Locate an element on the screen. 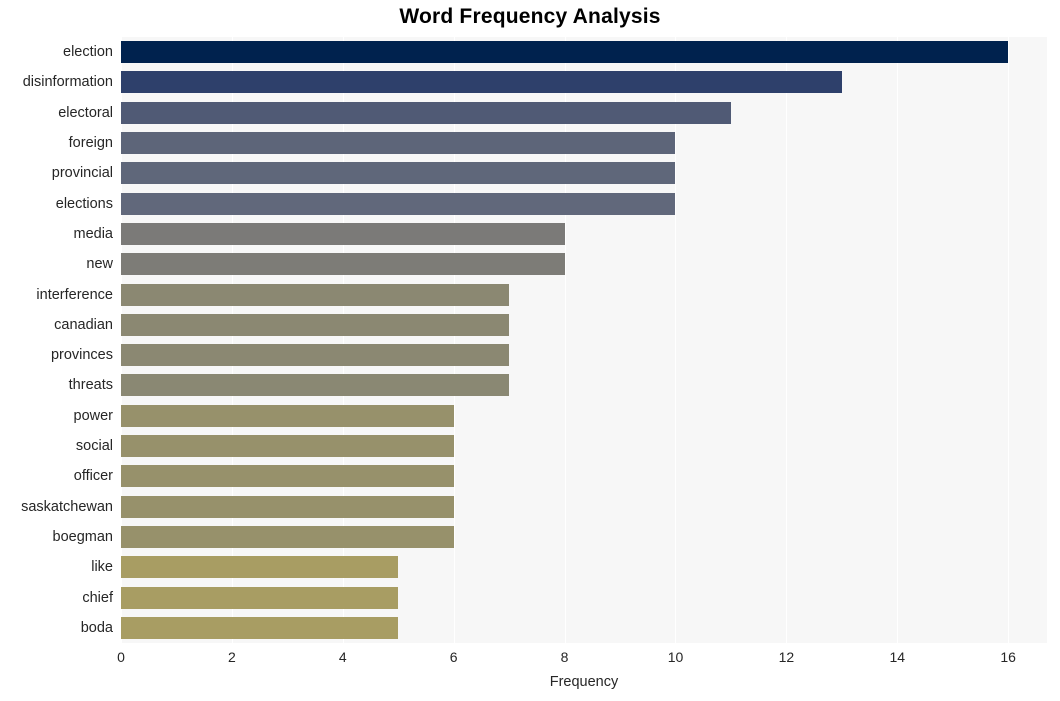  x-tick-label-0: 0 is located at coordinates (121, 657).